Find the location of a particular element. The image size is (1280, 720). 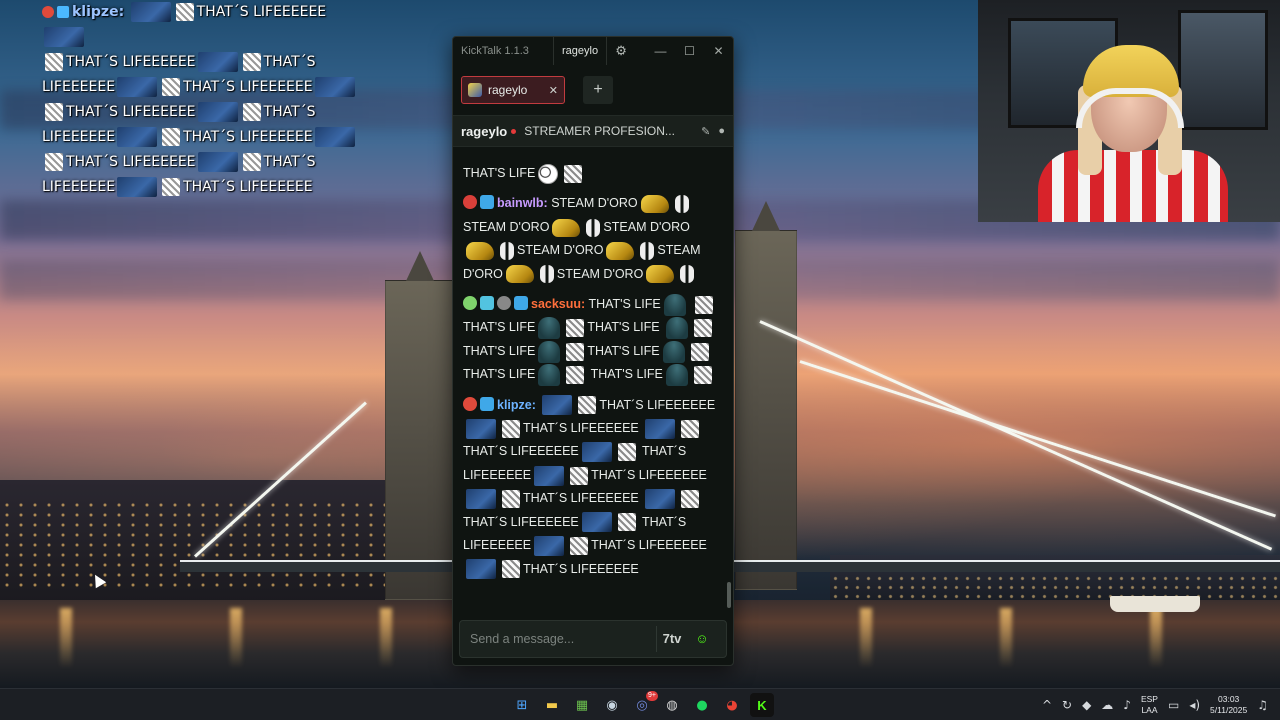

cloud-icon: ☁ is located at coordinates (1107, 705).